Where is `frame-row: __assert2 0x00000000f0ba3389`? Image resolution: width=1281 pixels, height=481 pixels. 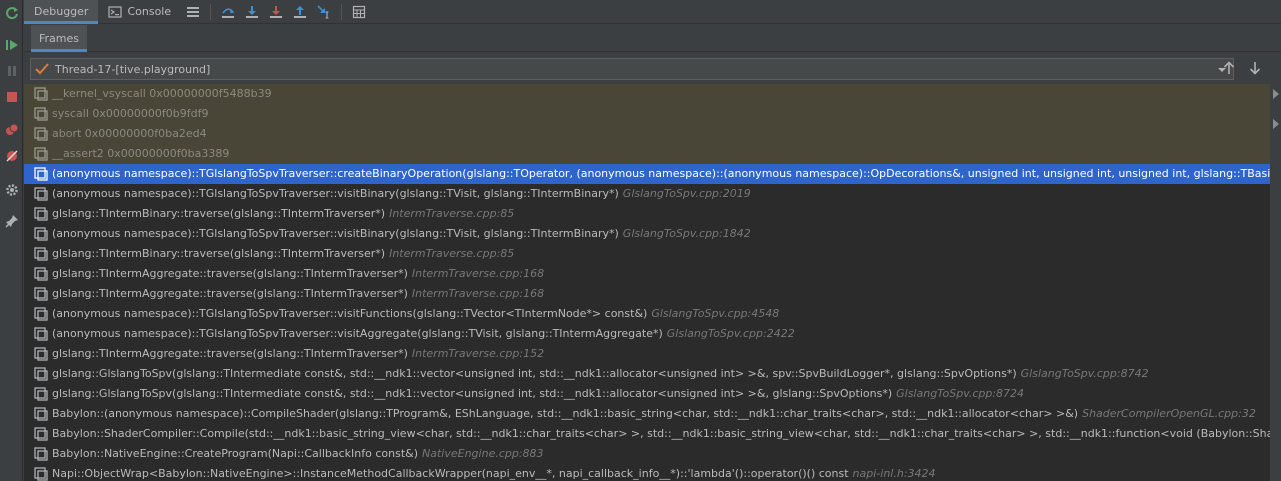
frame-row: __assert2 0x00000000f0ba3389 is located at coordinates (647, 154).